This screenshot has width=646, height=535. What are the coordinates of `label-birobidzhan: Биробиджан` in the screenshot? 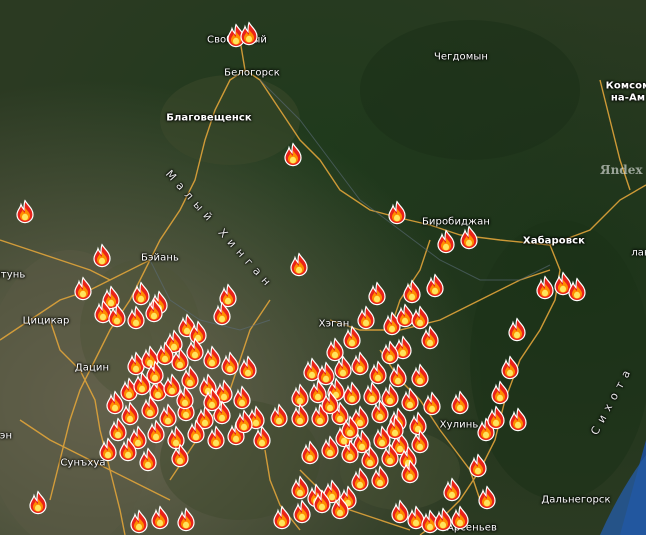 It's located at (456, 222).